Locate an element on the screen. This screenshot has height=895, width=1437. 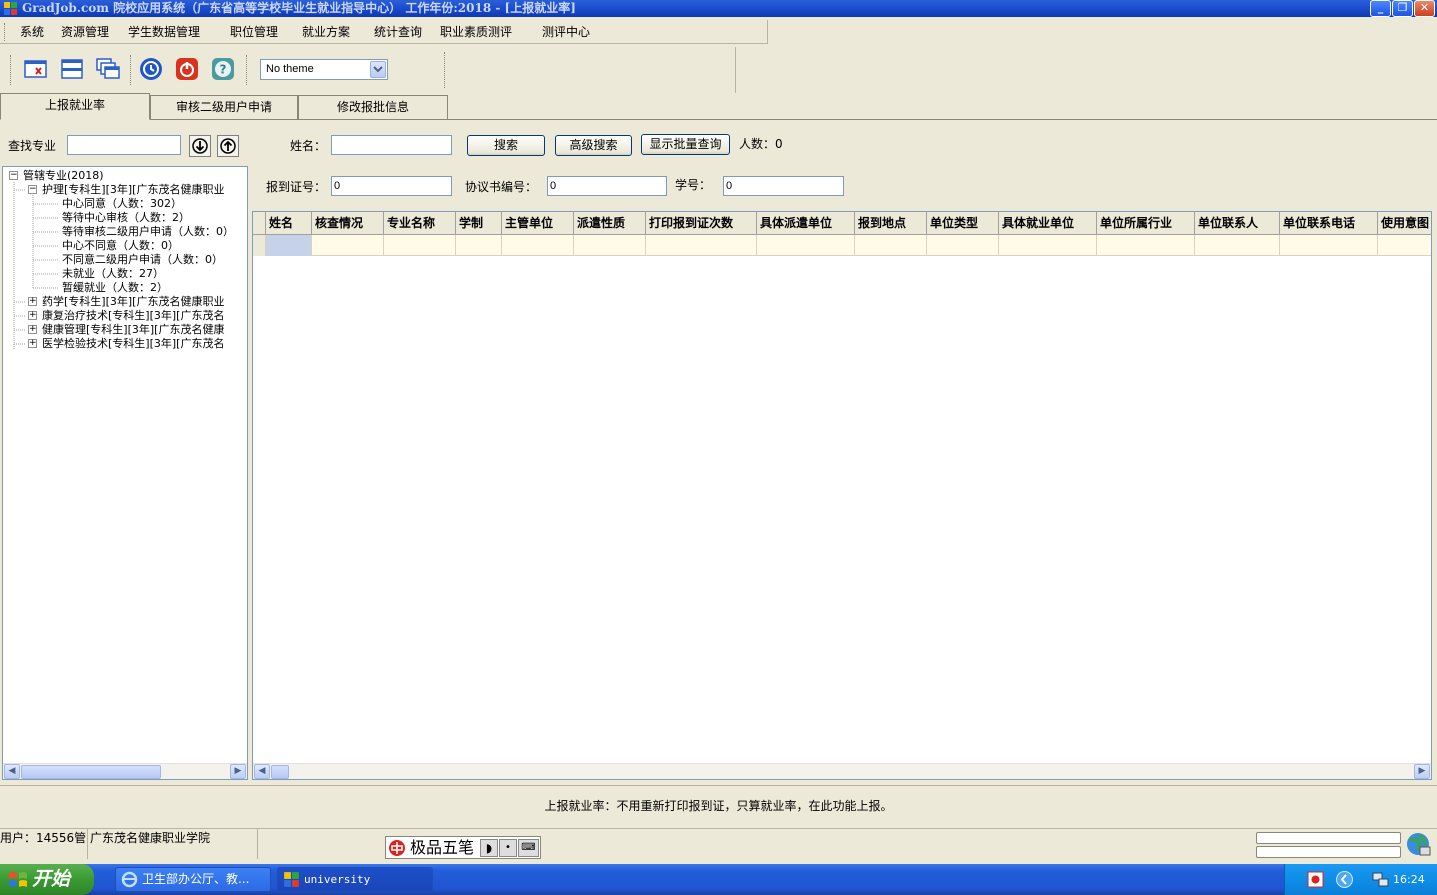
search-button: 搜索 is located at coordinates (506, 145).